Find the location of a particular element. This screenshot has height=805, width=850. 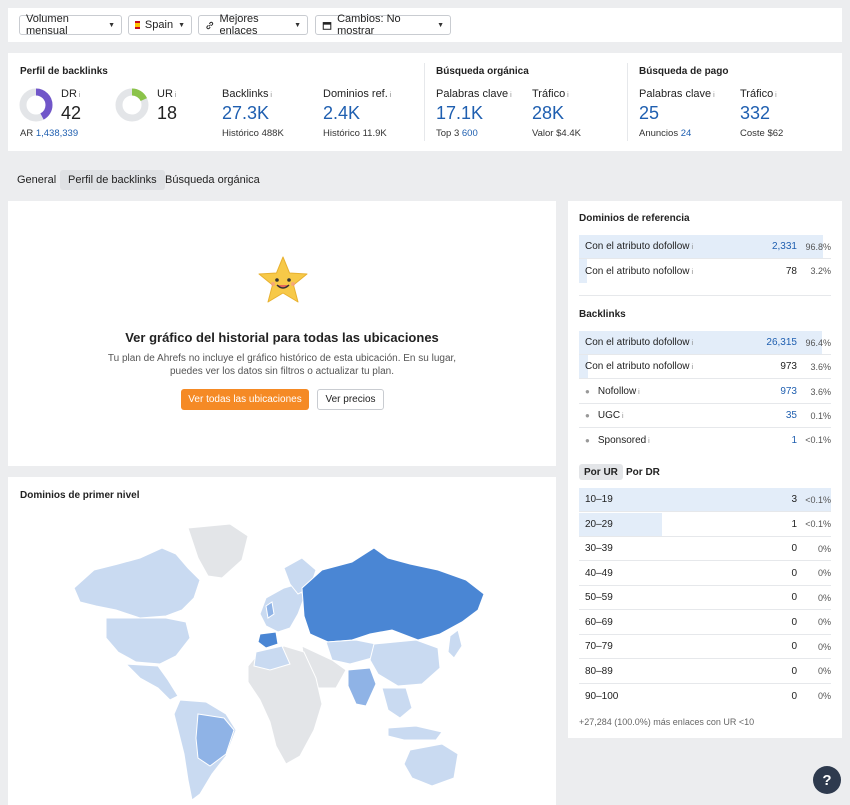

ar-value: 1,438,339 is located at coordinates (57, 133).